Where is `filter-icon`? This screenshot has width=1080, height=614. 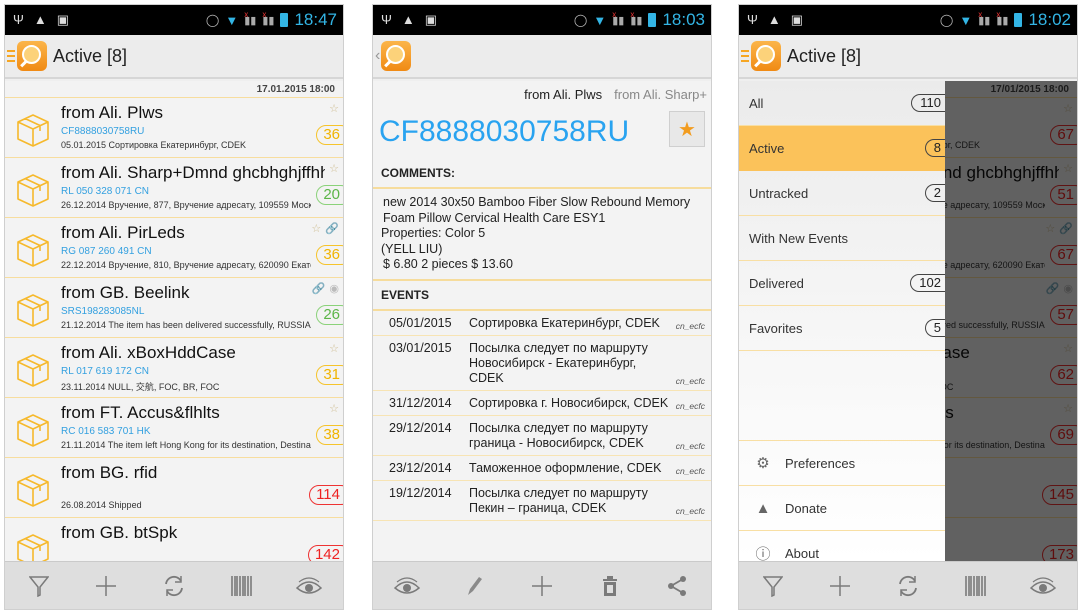
filter-icon is located at coordinates (772, 586).